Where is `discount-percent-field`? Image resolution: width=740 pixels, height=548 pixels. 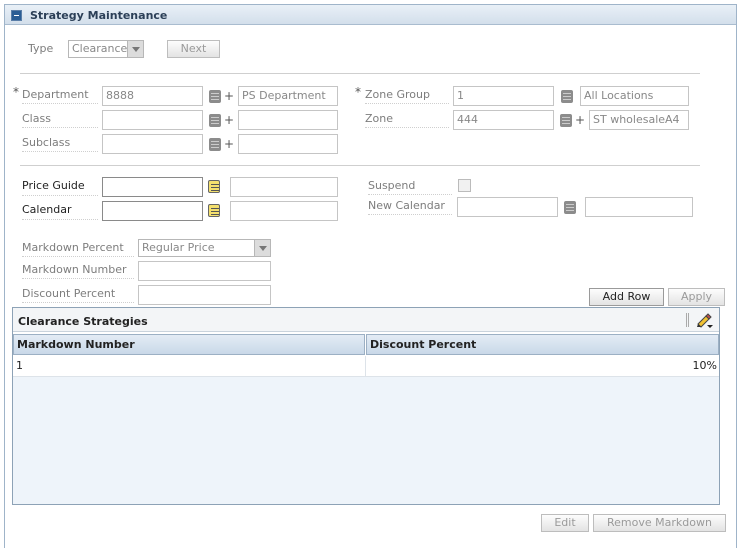
discount-percent-field is located at coordinates (204, 295).